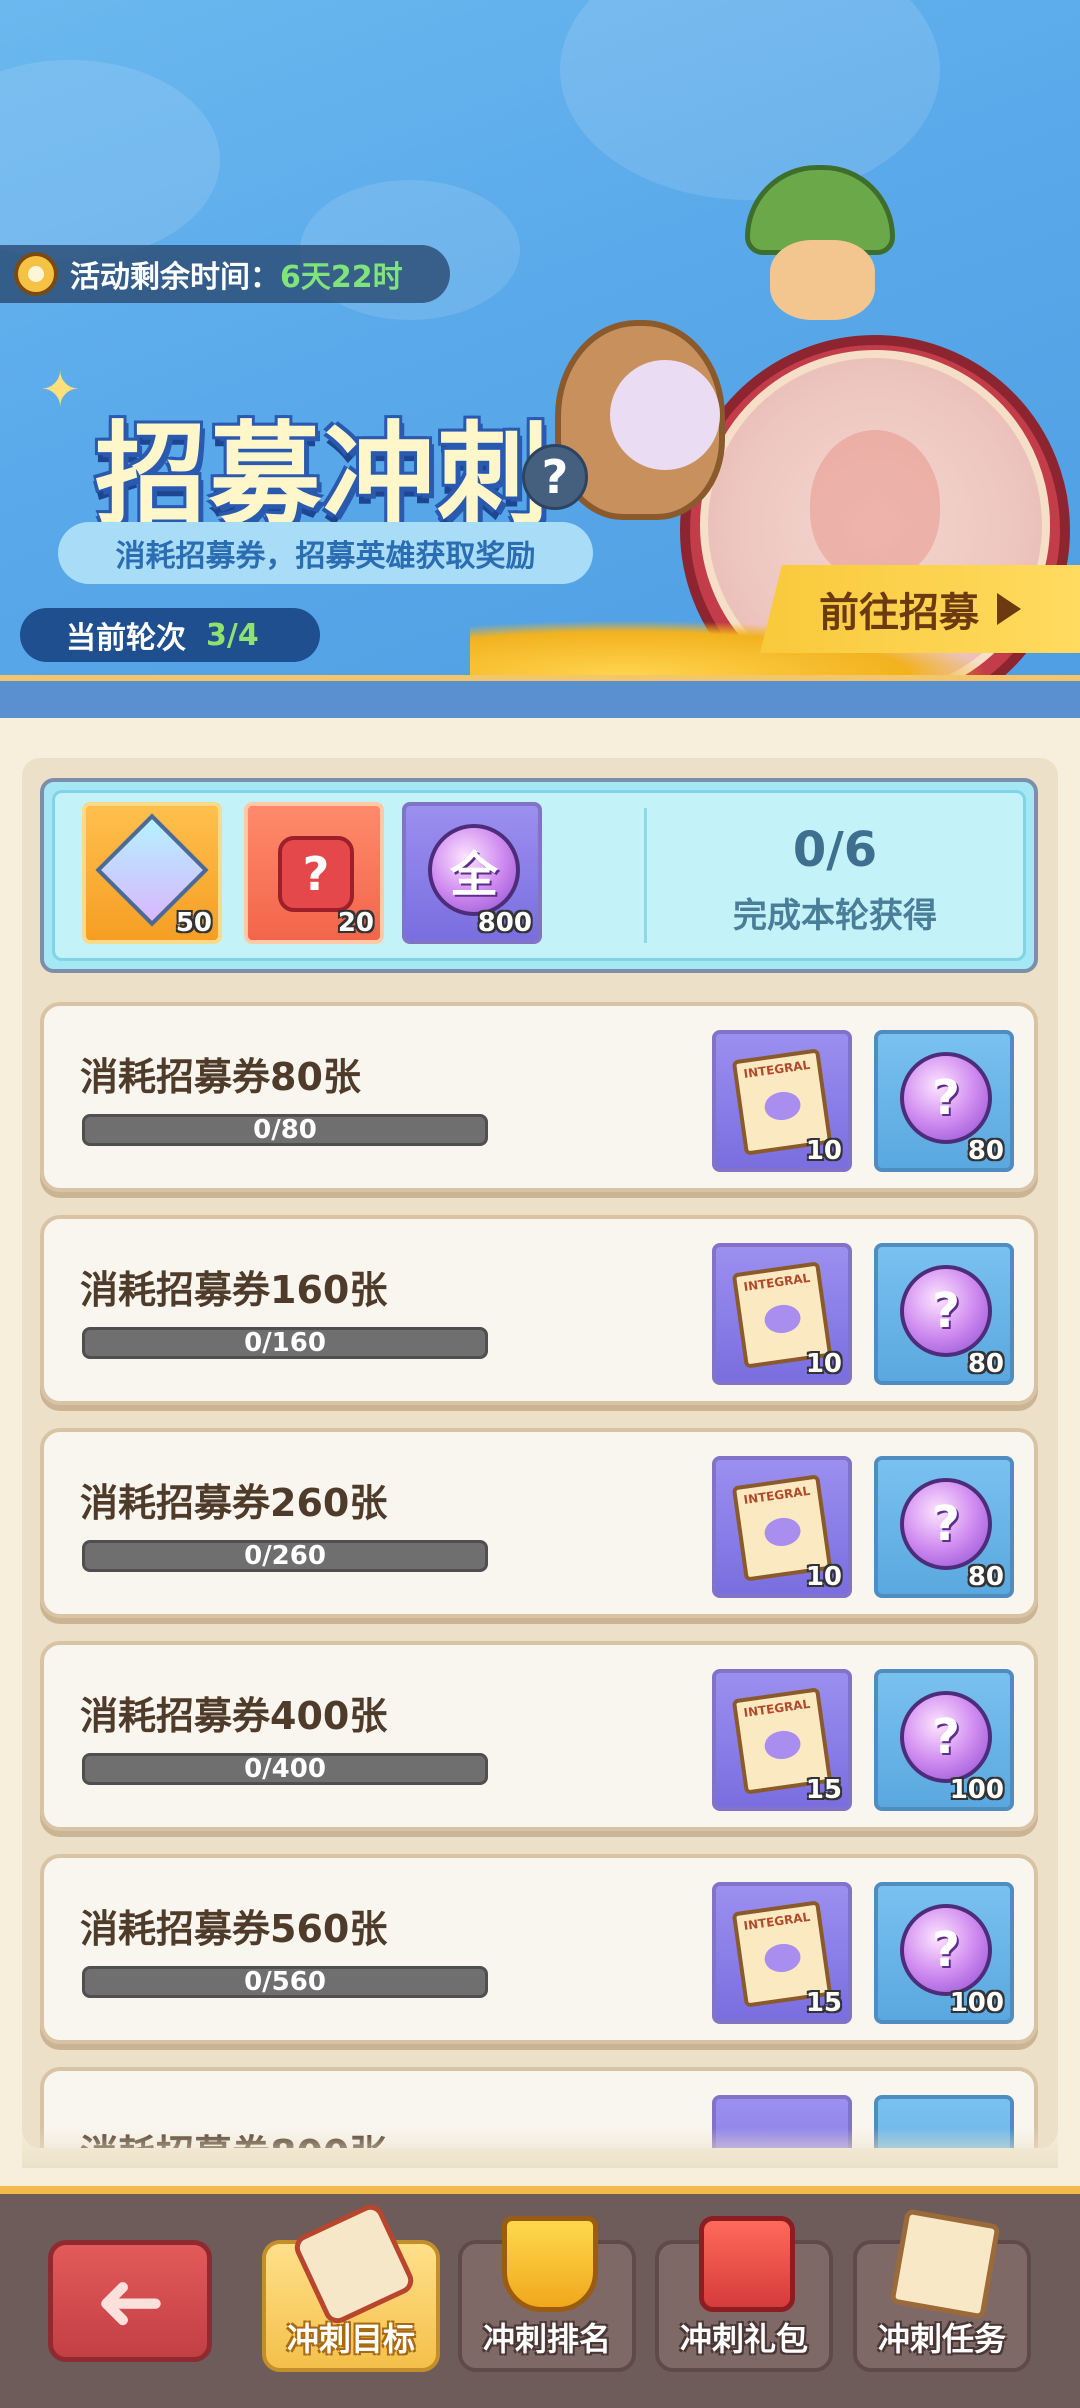  What do you see at coordinates (835, 850) in the screenshot?
I see `round-progress: 0/6` at bounding box center [835, 850].